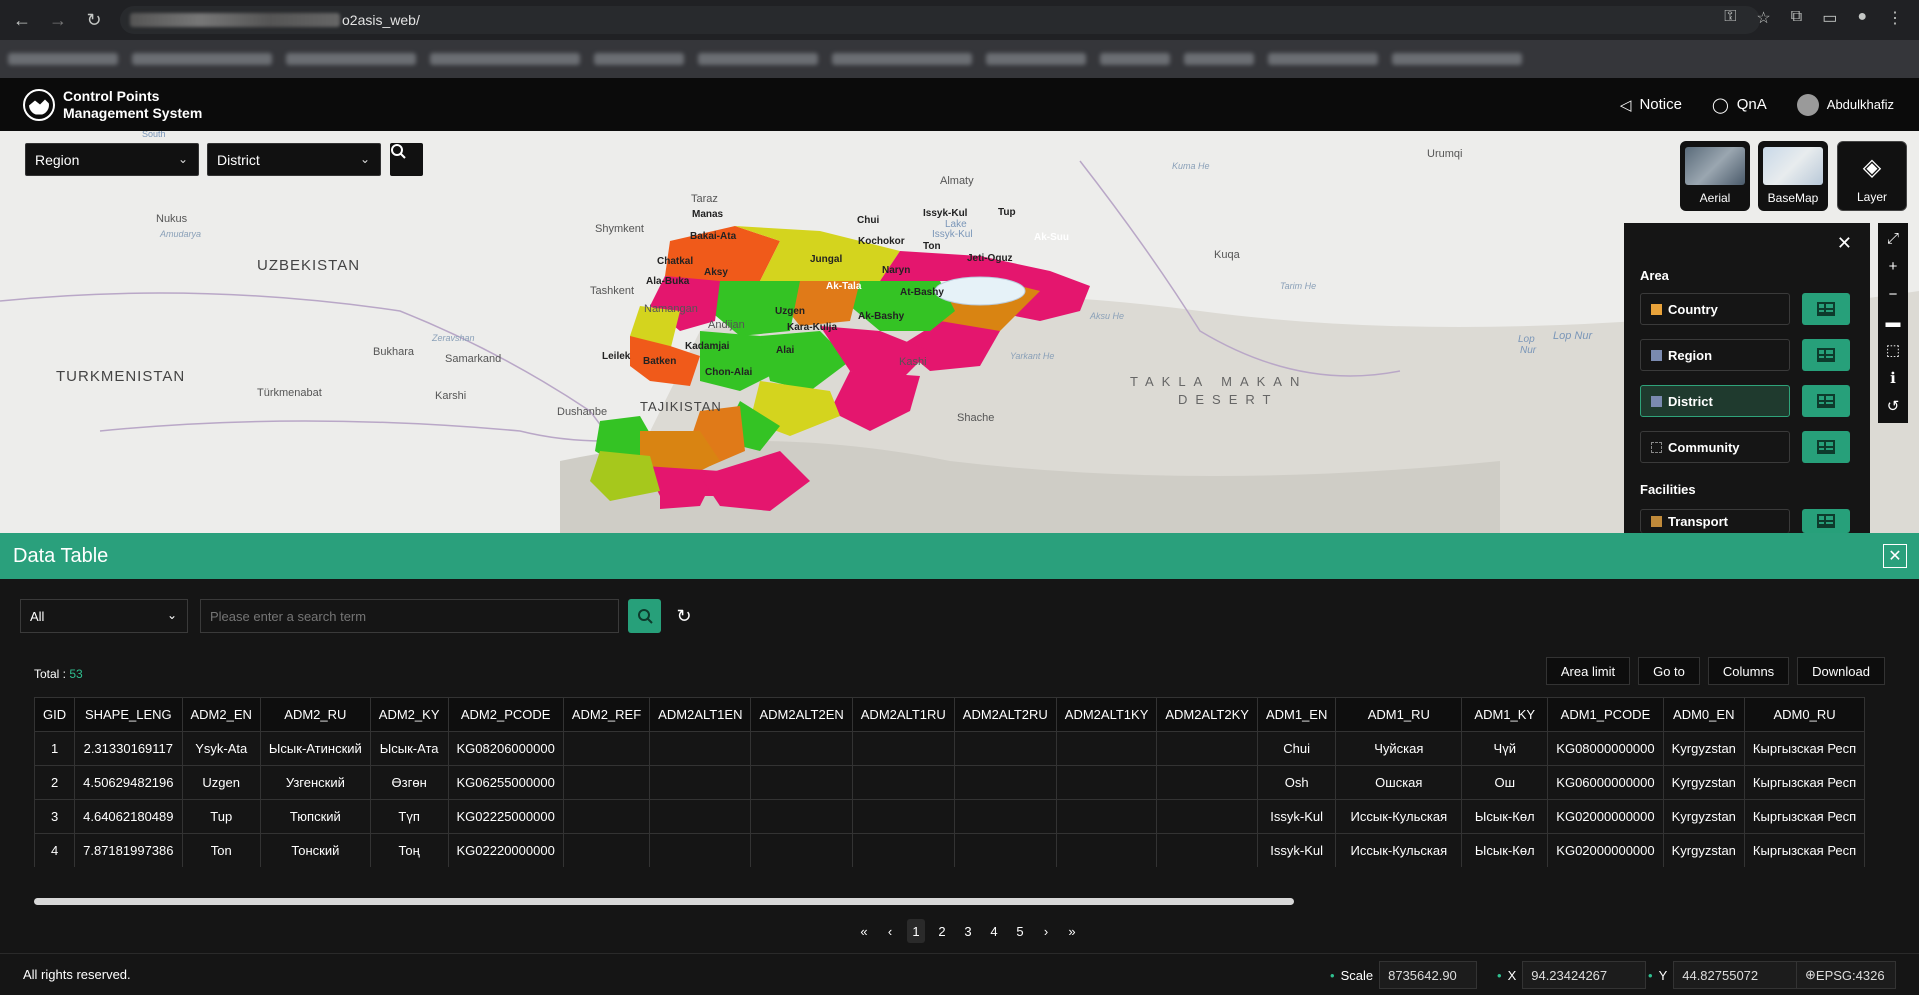  What do you see at coordinates (315, 714) in the screenshot?
I see `column-header: ADM2_RU` at bounding box center [315, 714].